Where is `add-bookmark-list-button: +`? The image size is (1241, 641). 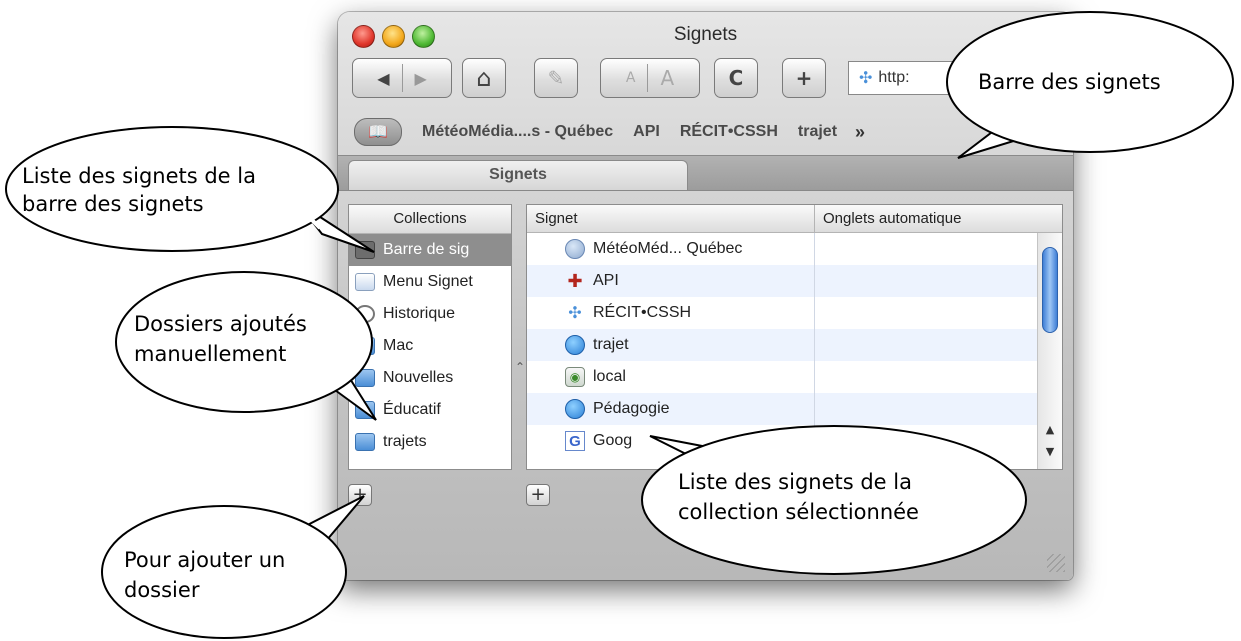 add-bookmark-list-button: + is located at coordinates (538, 495).